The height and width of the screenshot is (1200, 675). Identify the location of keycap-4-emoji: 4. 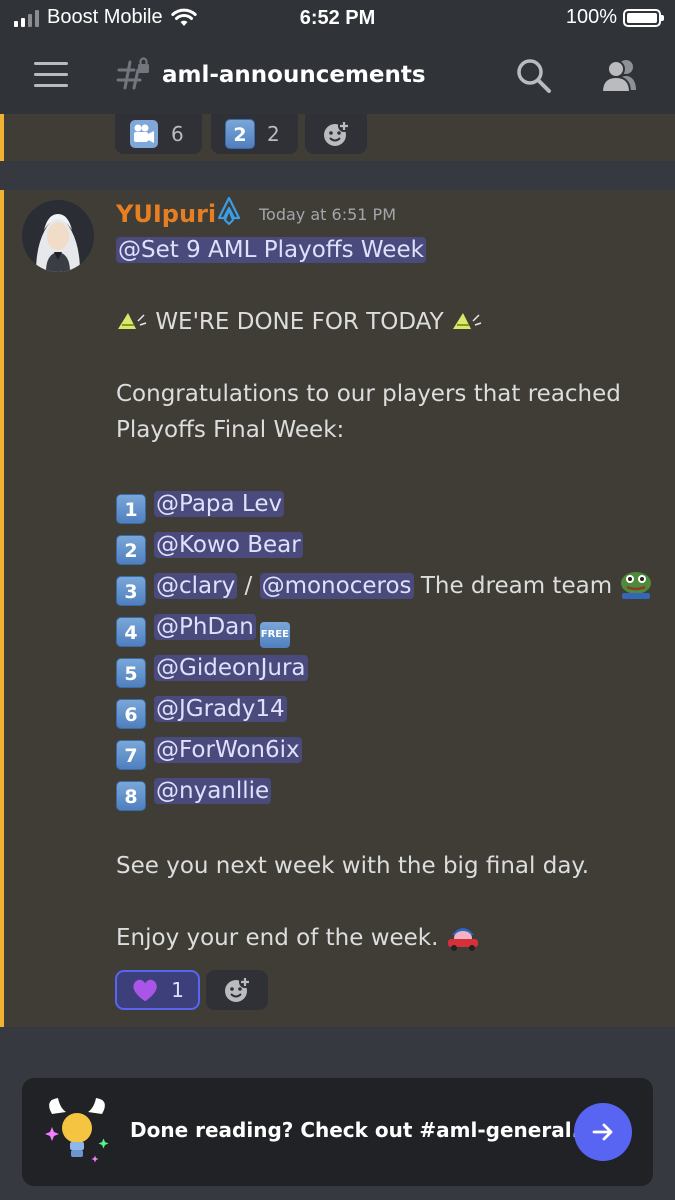
(131, 632).